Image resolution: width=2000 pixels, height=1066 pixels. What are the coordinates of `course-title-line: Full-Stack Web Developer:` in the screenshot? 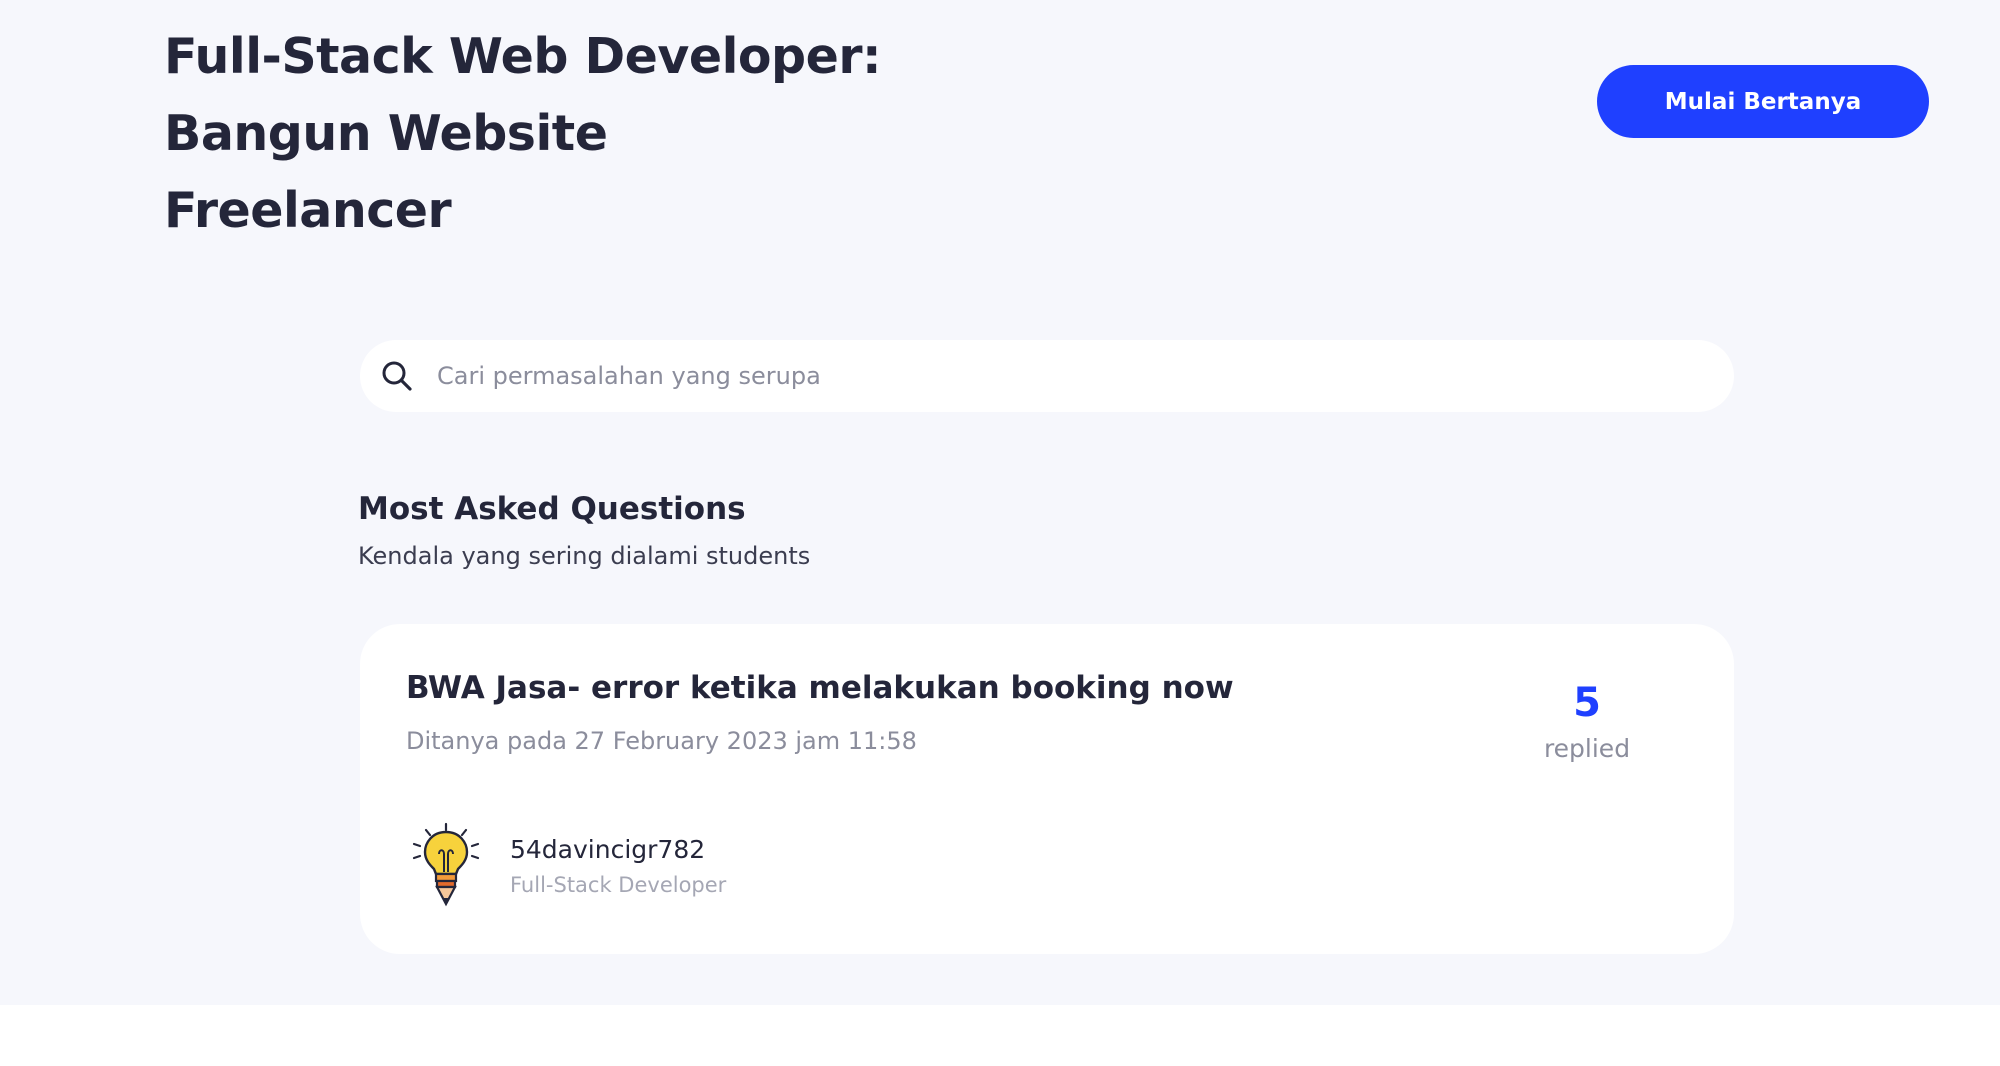 It's located at (523, 56).